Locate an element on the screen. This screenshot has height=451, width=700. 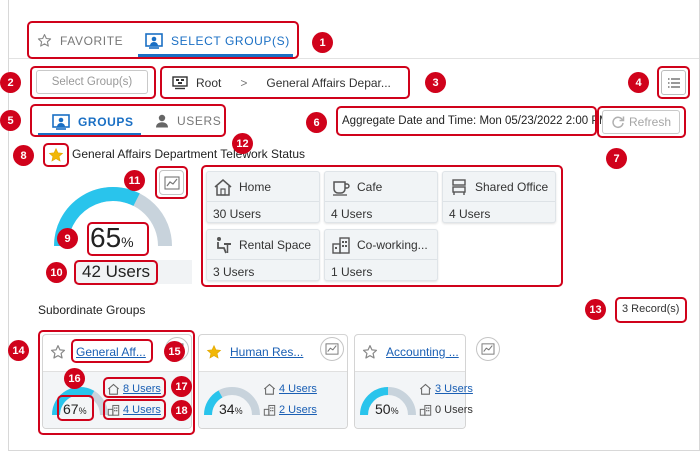
group-percent-value: 50 is located at coordinates (383, 409).